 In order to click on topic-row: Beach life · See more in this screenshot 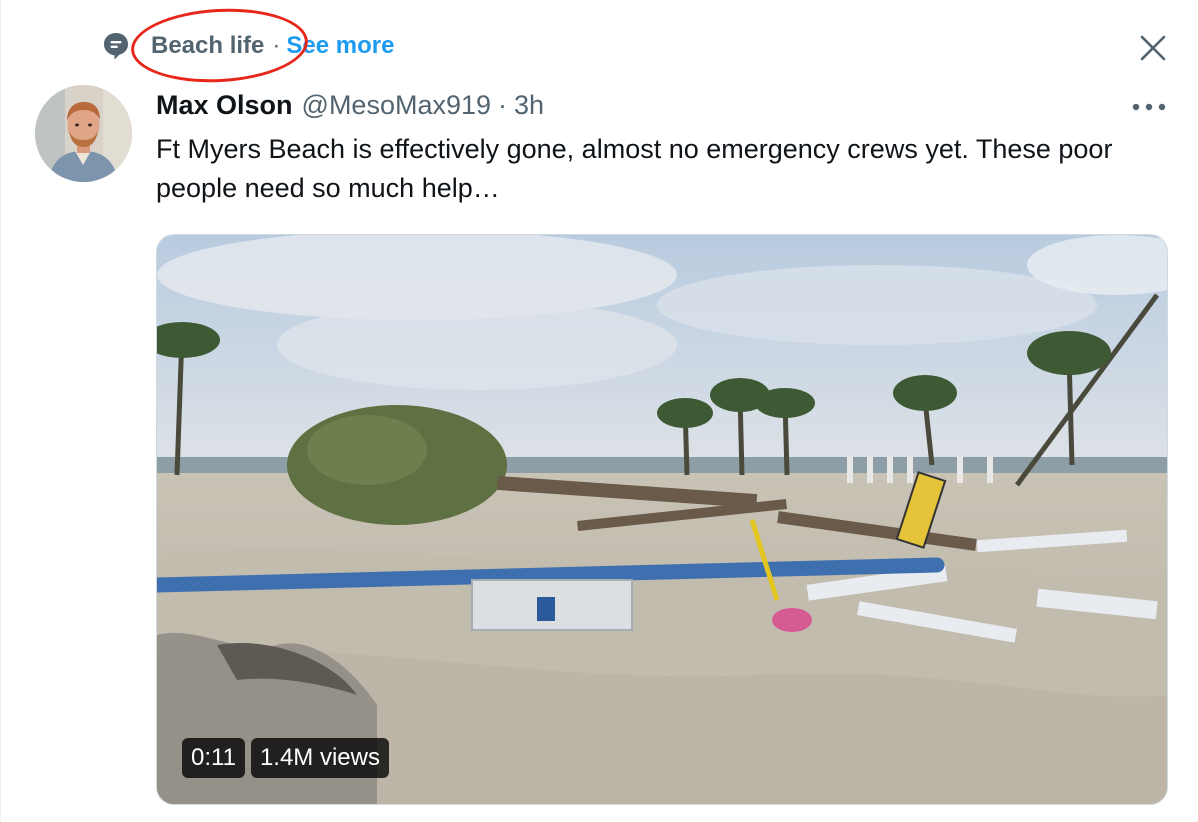, I will do `click(247, 46)`.